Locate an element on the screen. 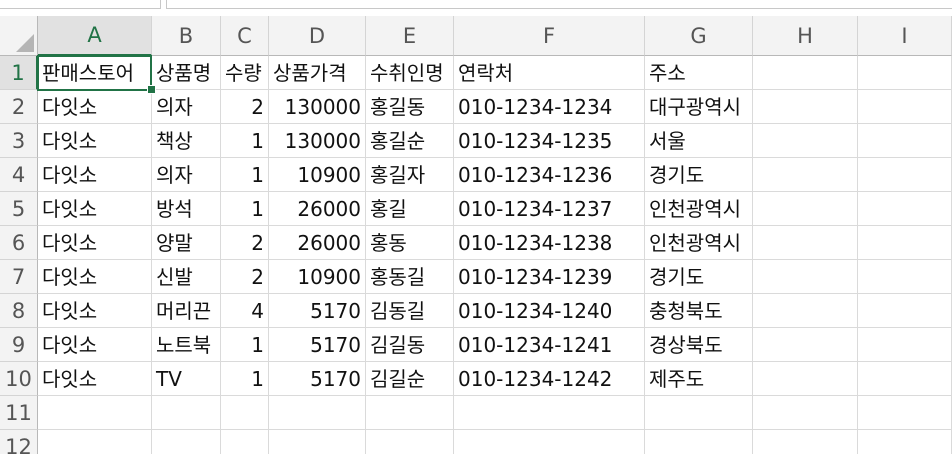  data-cell: 홍길 is located at coordinates (409, 208).